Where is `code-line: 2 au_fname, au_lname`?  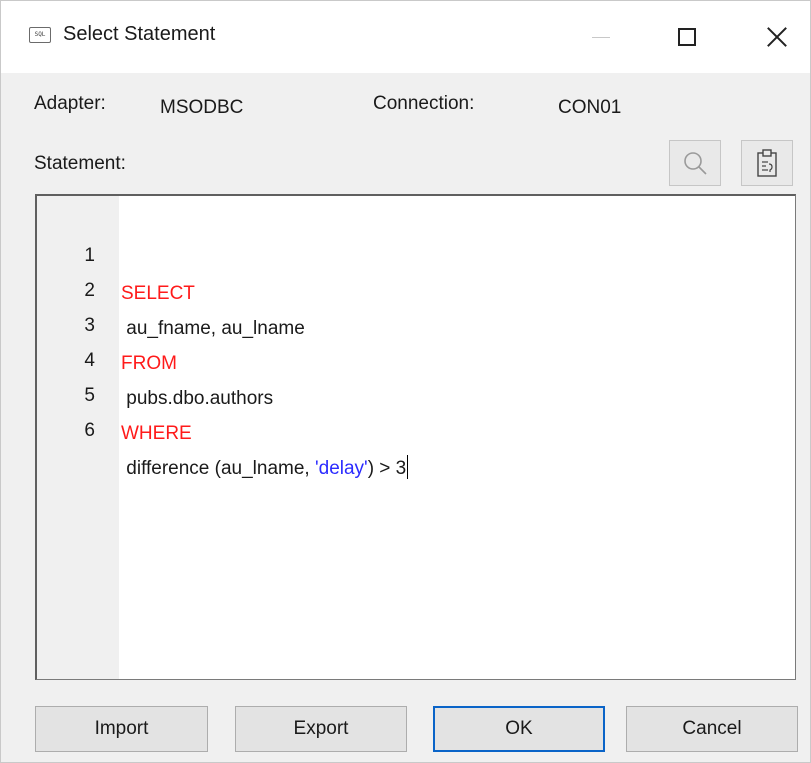
code-line: 2 au_fname, au_lname is located at coordinates (416, 286).